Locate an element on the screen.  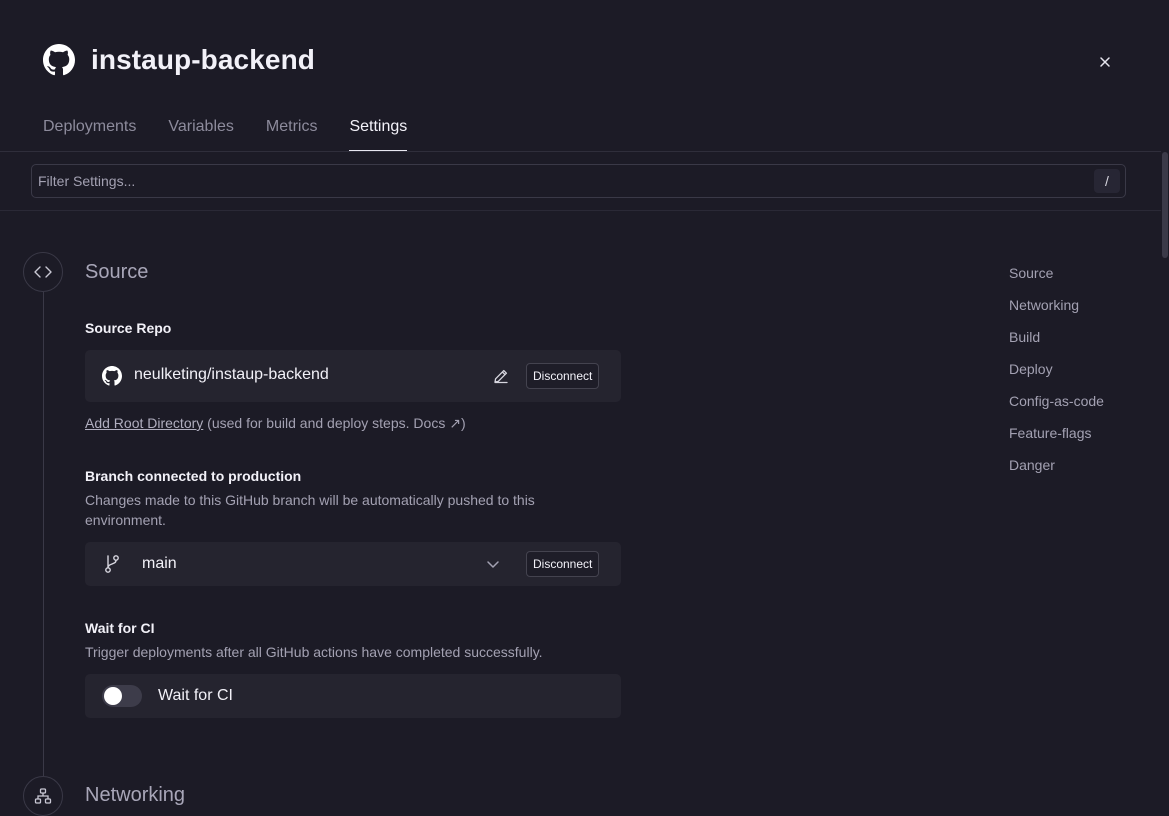
filter-settings-box: / is located at coordinates (578, 181).